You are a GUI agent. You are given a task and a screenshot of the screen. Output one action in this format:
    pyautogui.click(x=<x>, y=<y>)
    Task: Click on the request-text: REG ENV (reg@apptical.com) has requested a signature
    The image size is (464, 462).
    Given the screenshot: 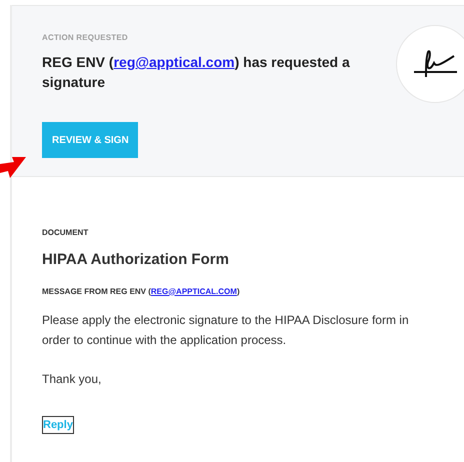 What is the action you would take?
    pyautogui.click(x=196, y=72)
    